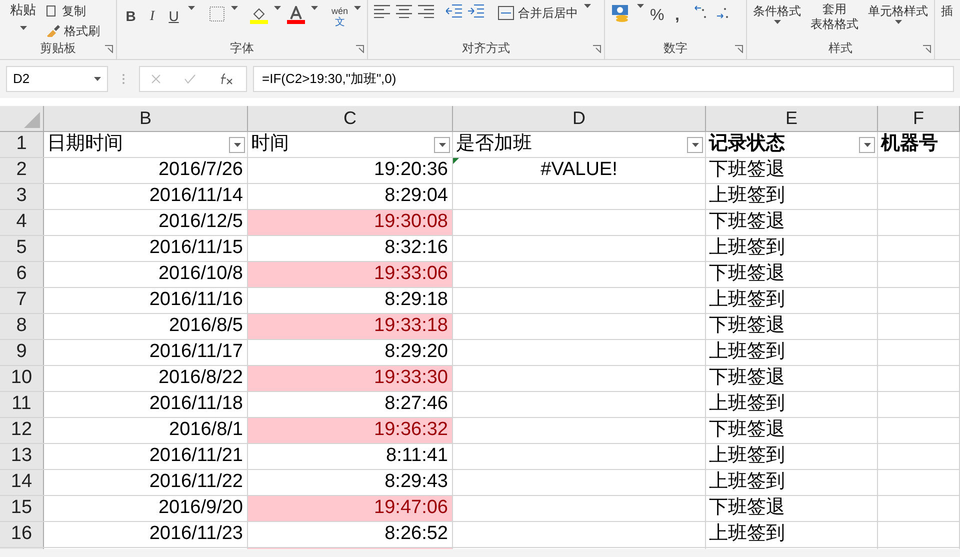 This screenshot has width=960, height=557. What do you see at coordinates (792, 118) in the screenshot?
I see `column-header: E` at bounding box center [792, 118].